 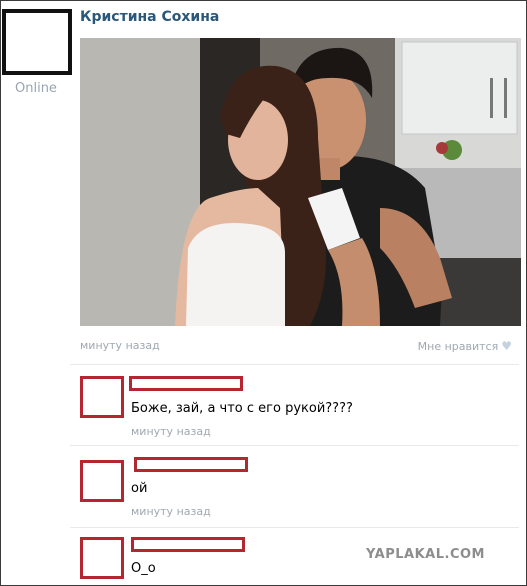 What do you see at coordinates (37, 42) in the screenshot?
I see `author-avatar` at bounding box center [37, 42].